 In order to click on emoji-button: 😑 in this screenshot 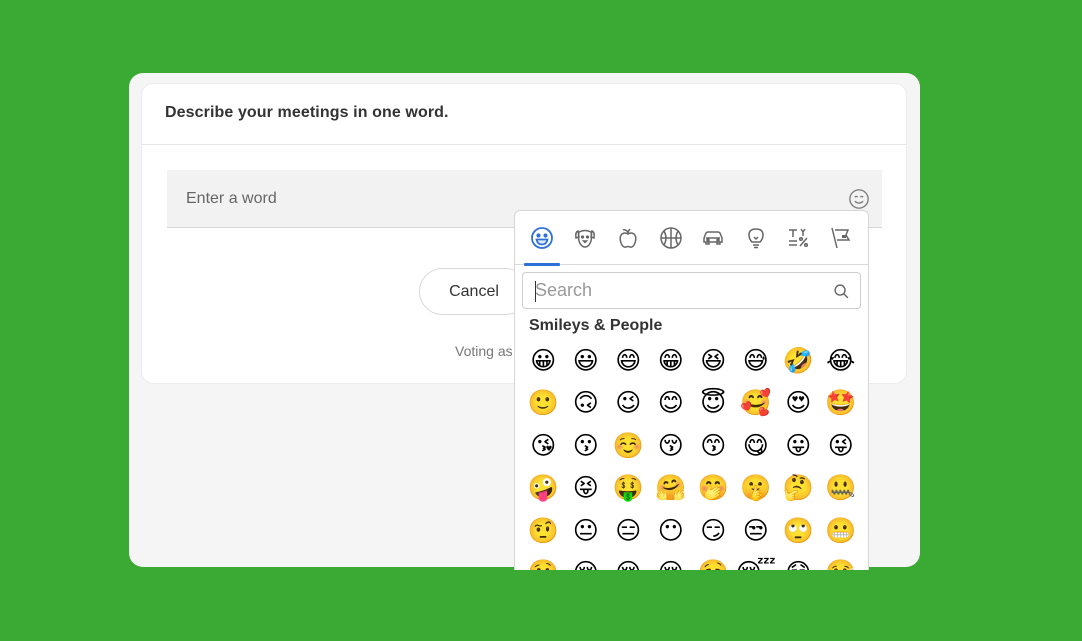, I will do `click(628, 531)`.